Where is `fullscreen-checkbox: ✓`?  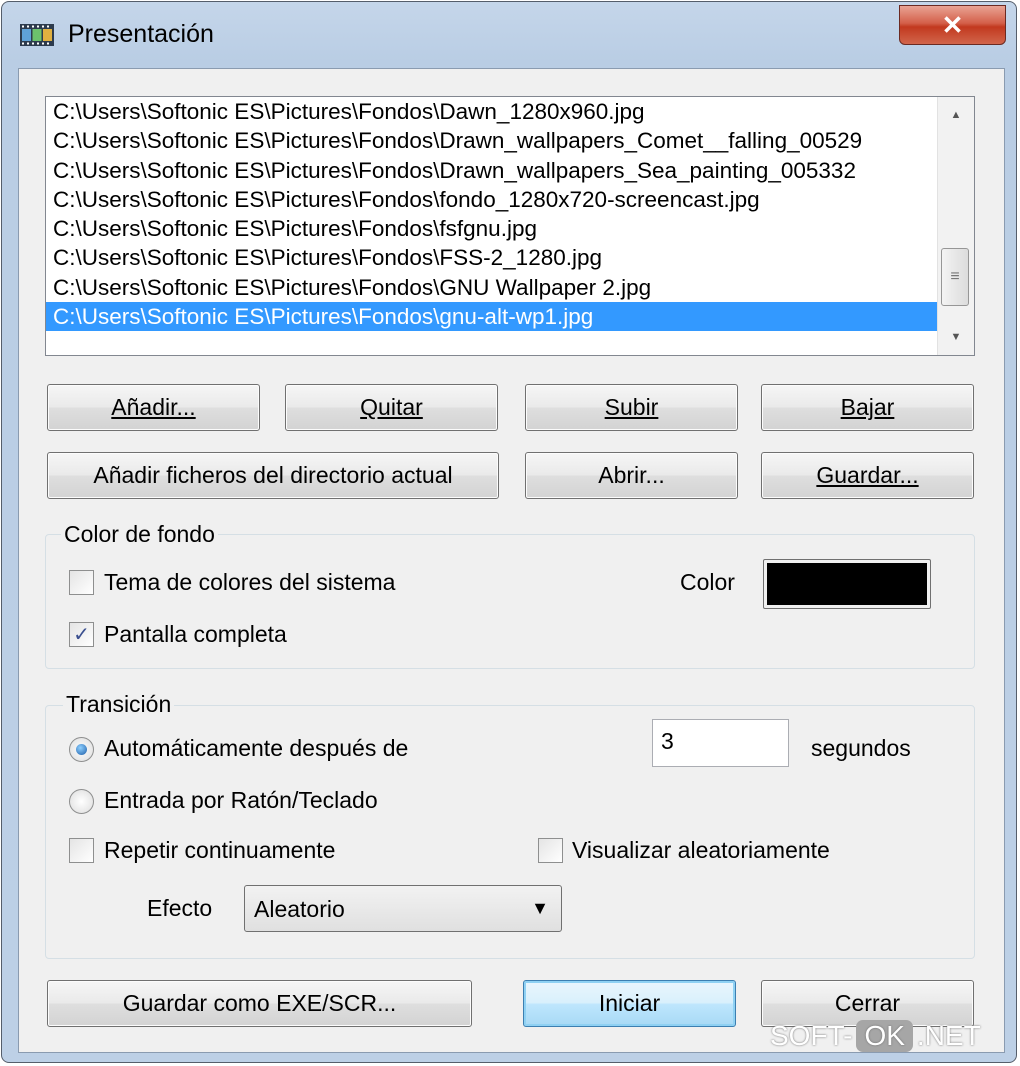 fullscreen-checkbox: ✓ is located at coordinates (81, 634).